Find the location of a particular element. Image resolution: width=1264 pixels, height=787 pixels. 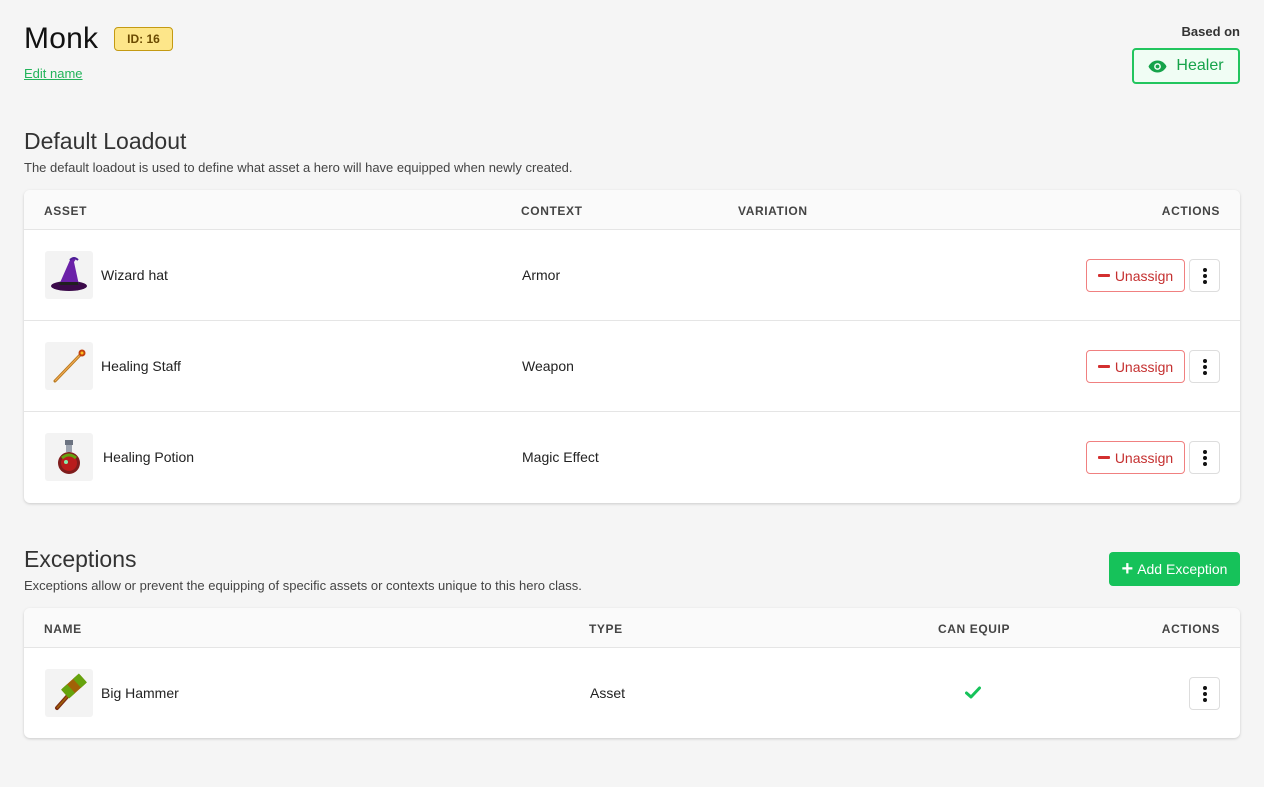

table-header: ASSET CONTEXT VARIATION ACTIONS is located at coordinates (632, 210).